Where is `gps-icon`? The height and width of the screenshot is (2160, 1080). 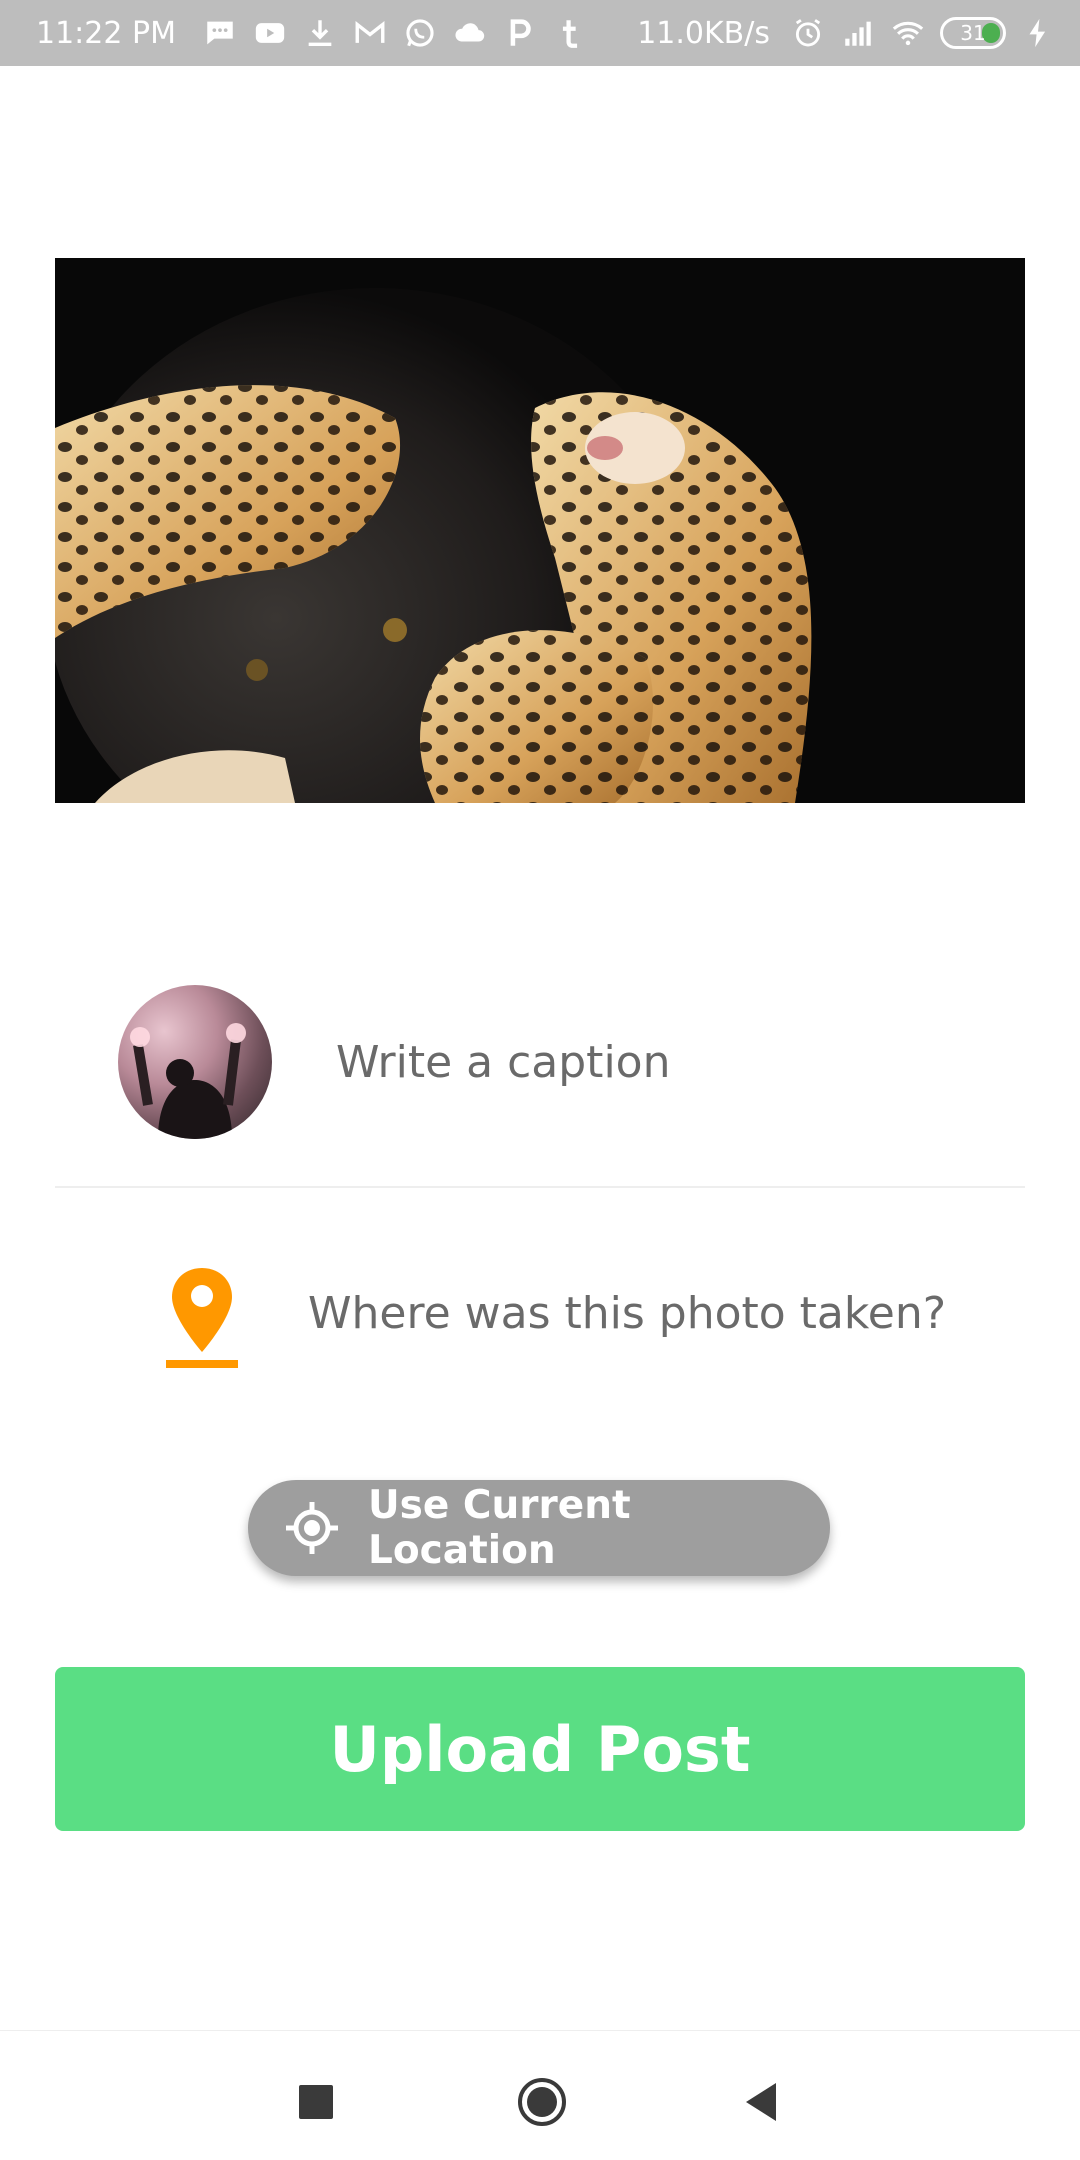 gps-icon is located at coordinates (312, 1528).